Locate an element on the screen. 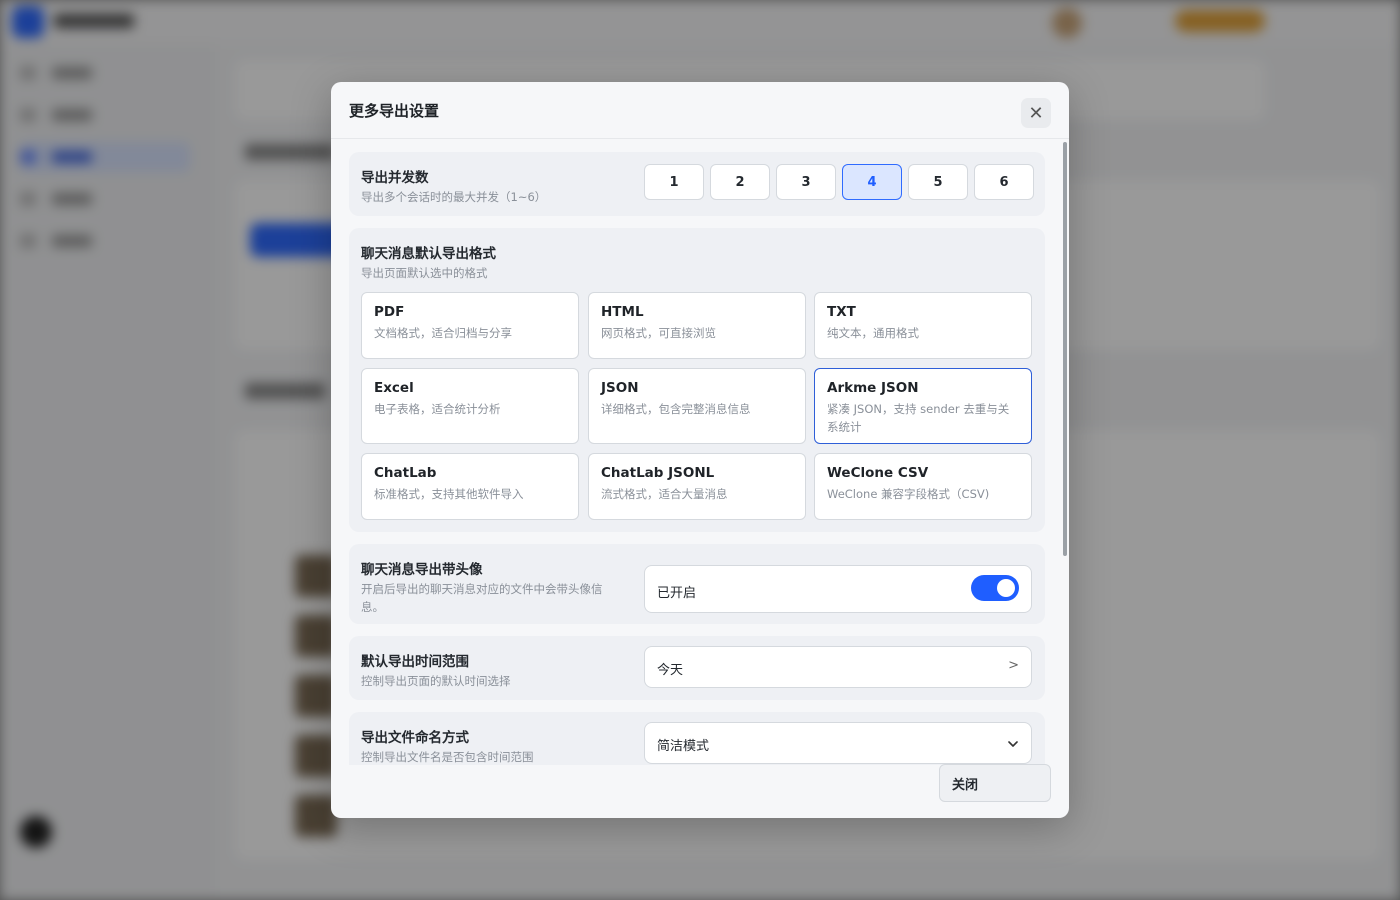 This screenshot has height=900, width=1400. time-range-selector: 今天 > is located at coordinates (838, 667).